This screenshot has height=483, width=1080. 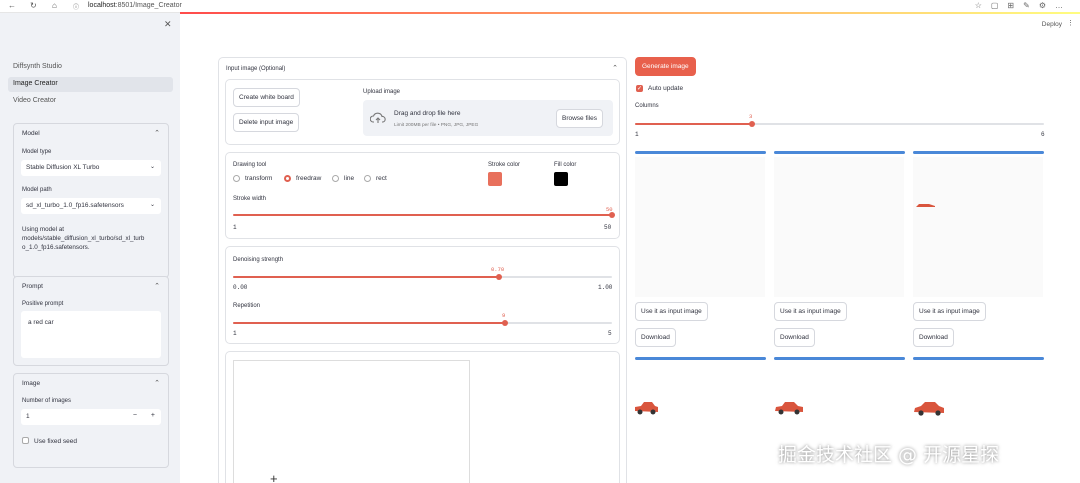 What do you see at coordinates (37, 152) in the screenshot?
I see `model-type-label: Model type` at bounding box center [37, 152].